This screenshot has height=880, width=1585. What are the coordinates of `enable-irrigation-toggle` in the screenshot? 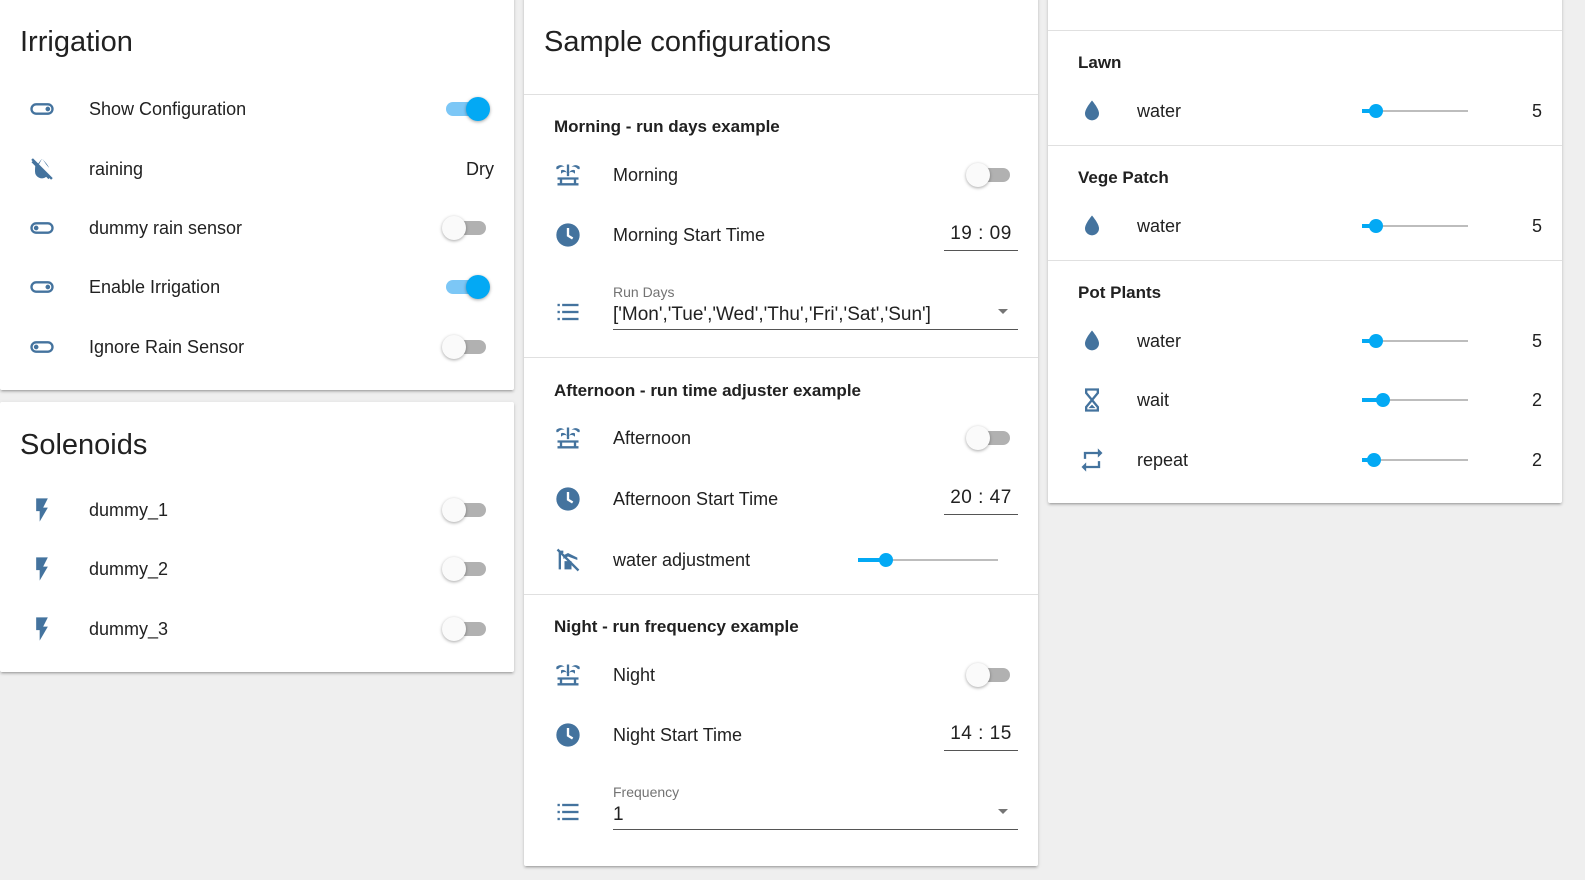 It's located at (466, 287).